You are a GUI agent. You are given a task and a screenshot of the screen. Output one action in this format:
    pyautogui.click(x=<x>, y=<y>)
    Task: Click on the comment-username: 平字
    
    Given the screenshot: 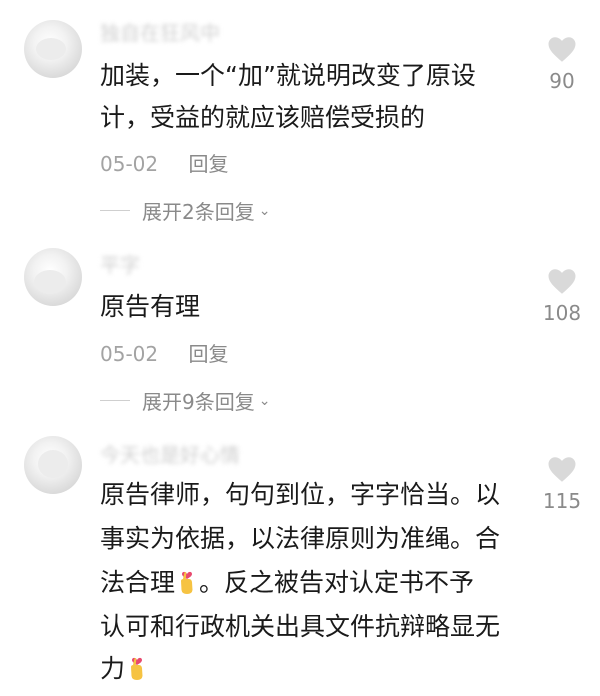 What is the action you would take?
    pyautogui.click(x=130, y=265)
    